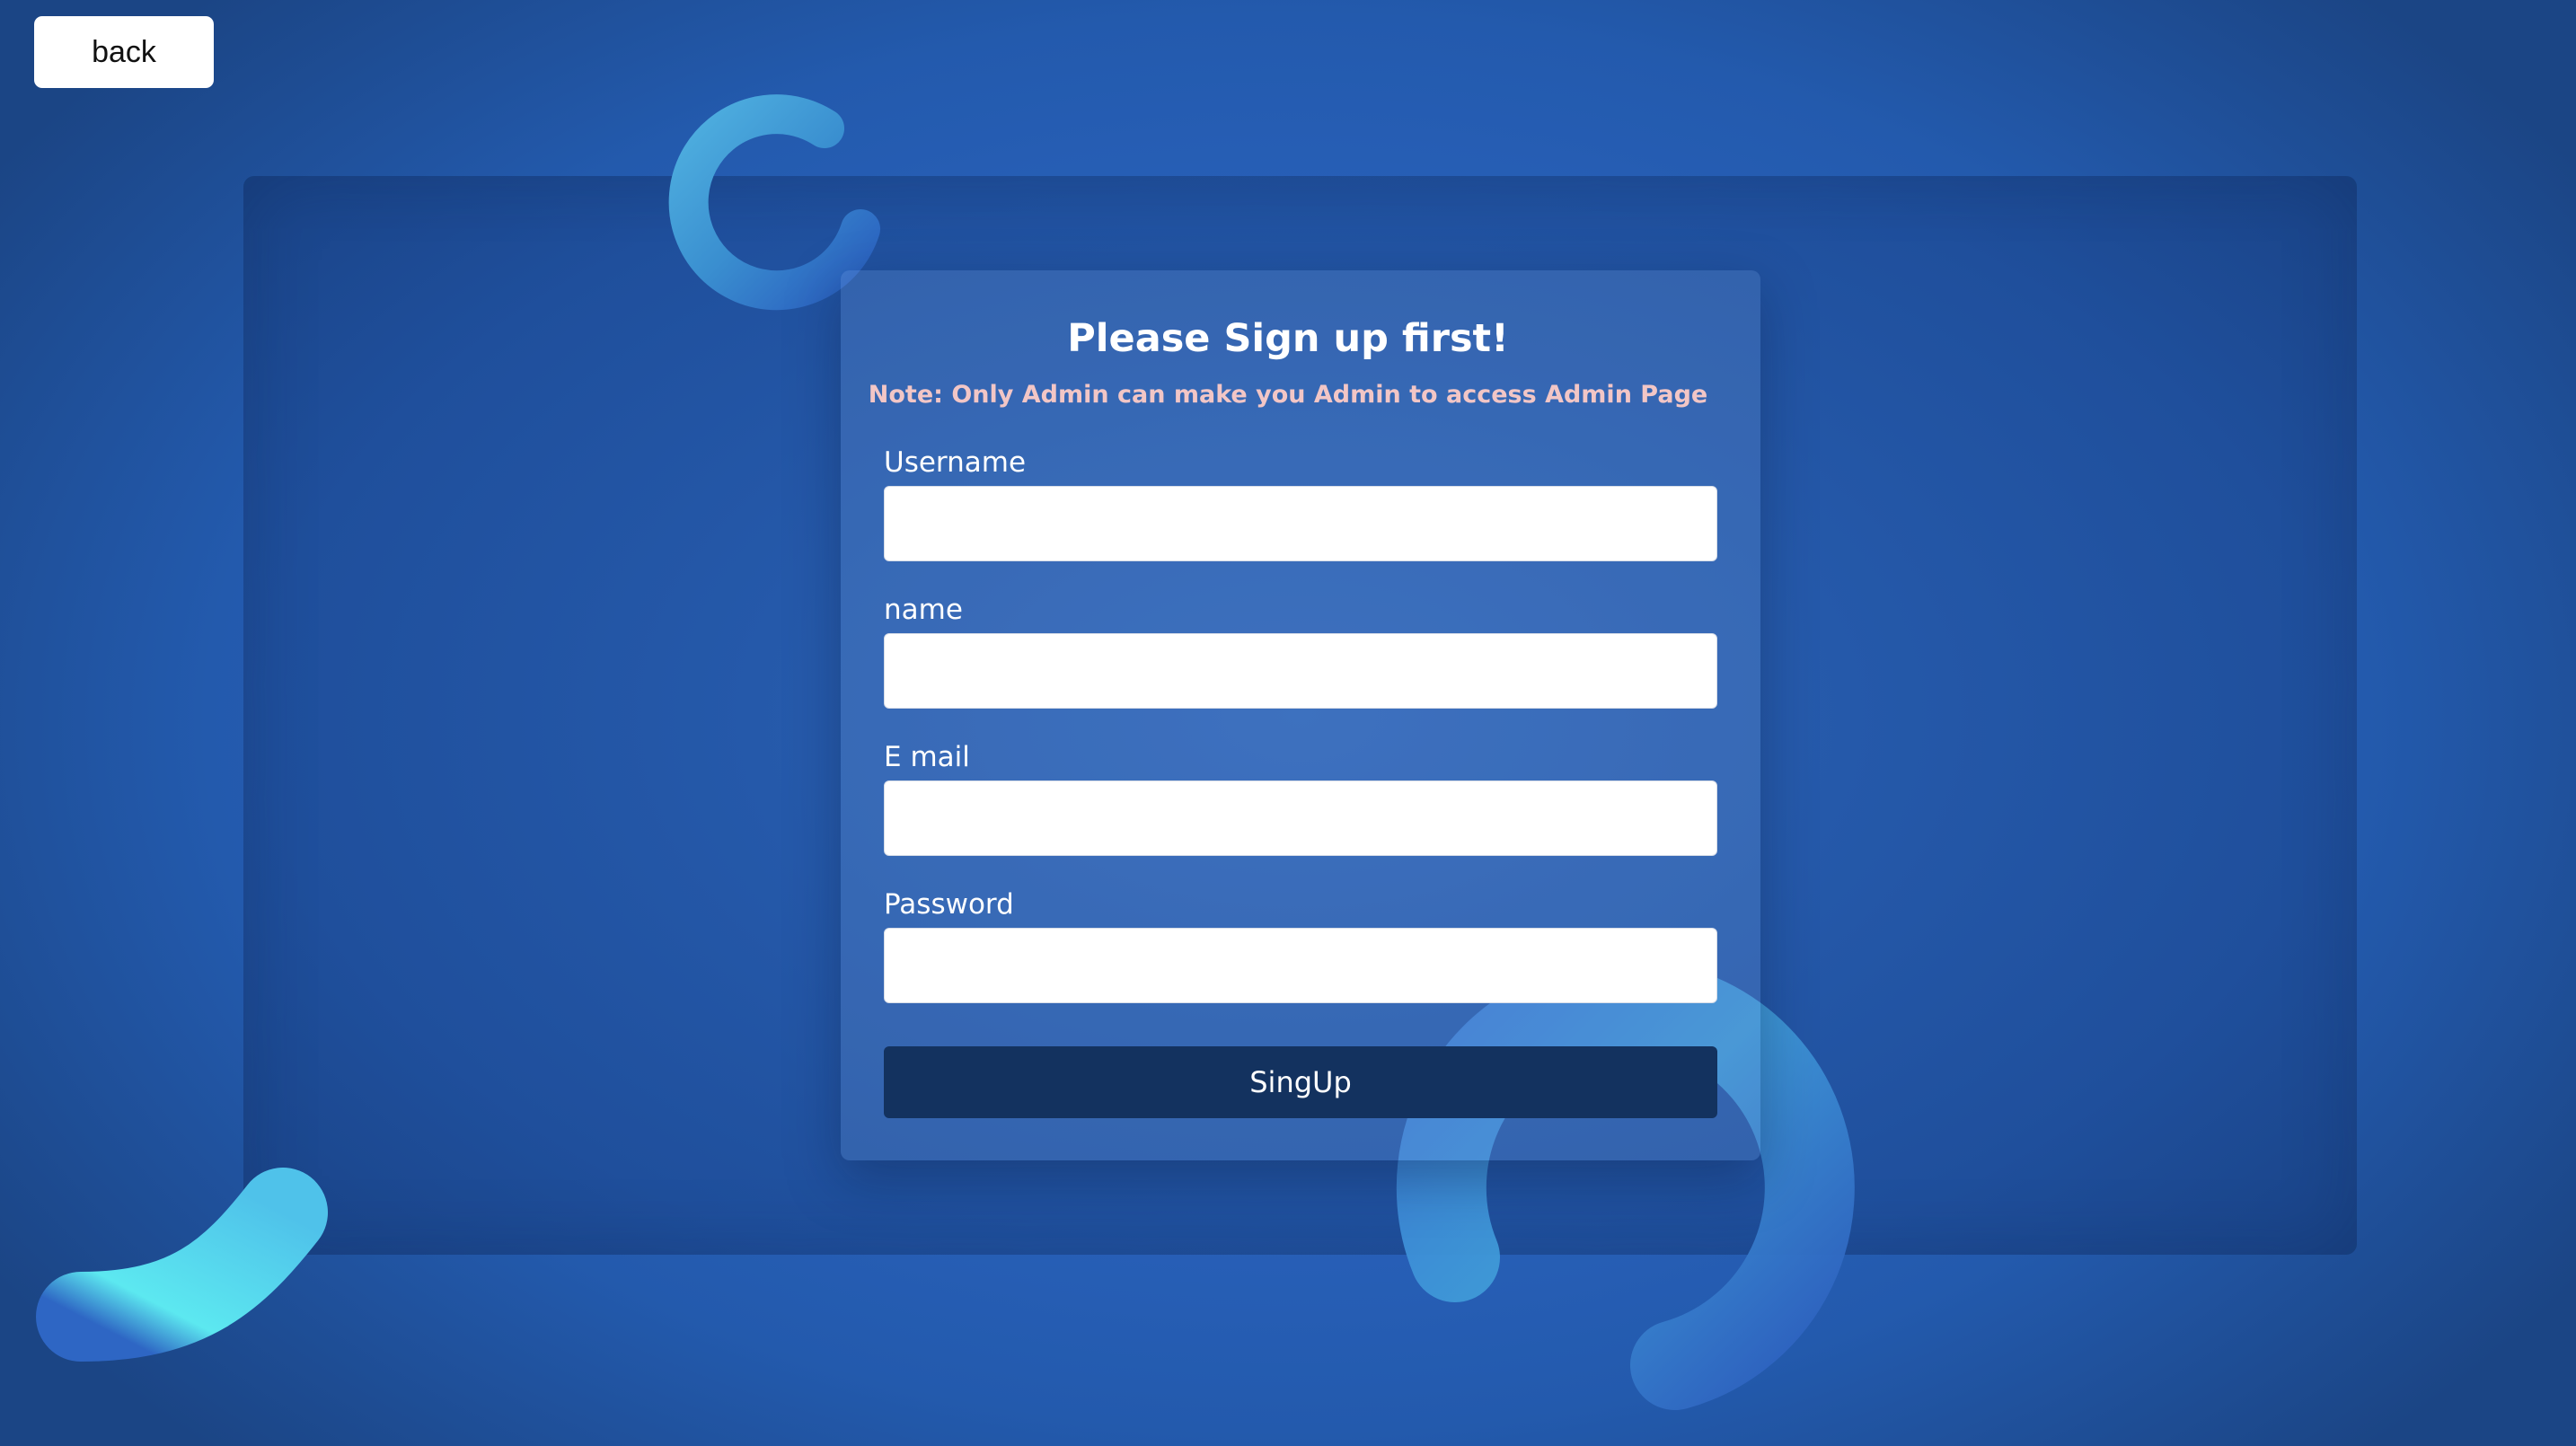 The height and width of the screenshot is (1446, 2576). I want to click on password-input, so click(1300, 966).